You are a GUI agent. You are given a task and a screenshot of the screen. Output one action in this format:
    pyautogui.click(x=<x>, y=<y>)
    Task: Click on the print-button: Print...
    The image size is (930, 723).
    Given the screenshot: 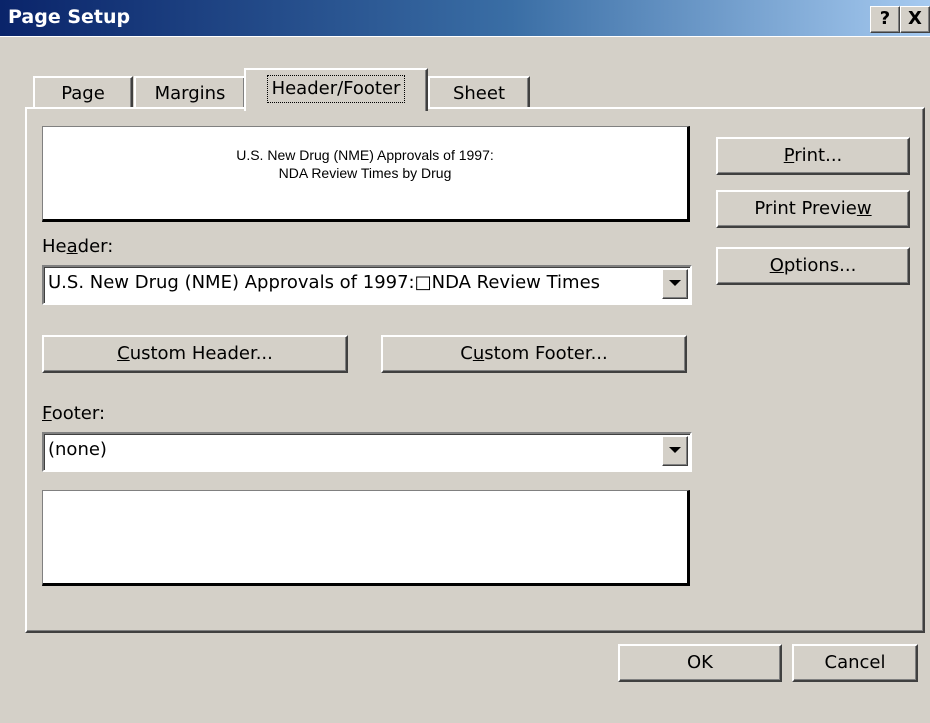 What is the action you would take?
    pyautogui.click(x=813, y=156)
    